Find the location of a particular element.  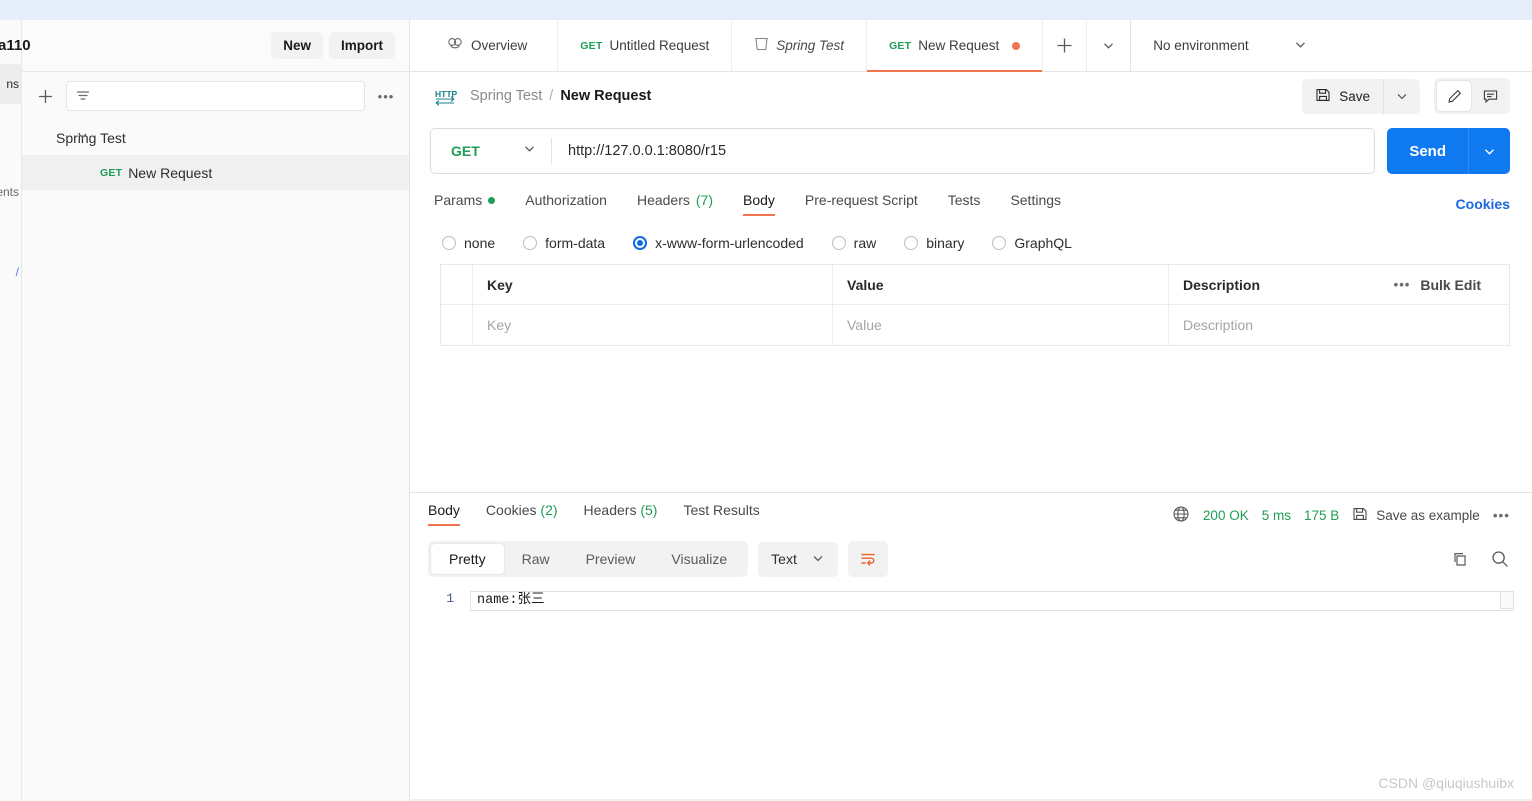

body-type-graphql: GraphQL is located at coordinates (1032, 243).